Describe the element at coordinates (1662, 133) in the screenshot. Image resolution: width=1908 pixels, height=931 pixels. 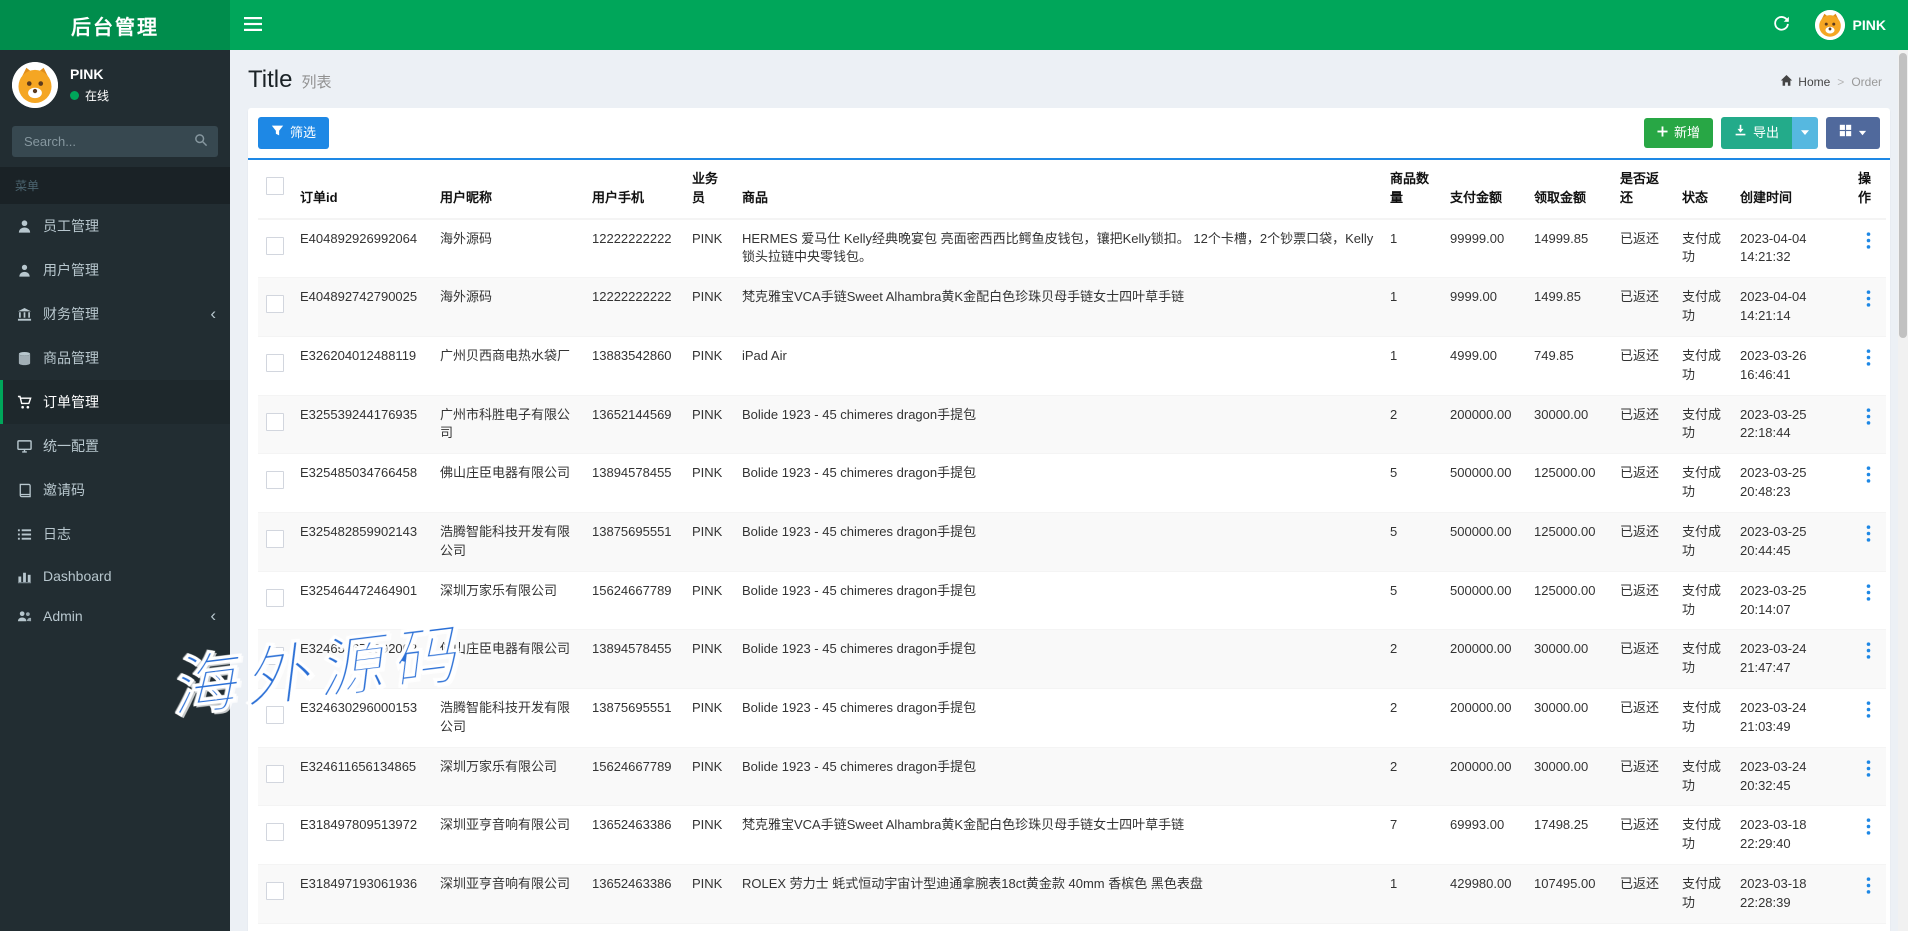
I see `plus-icon` at that location.